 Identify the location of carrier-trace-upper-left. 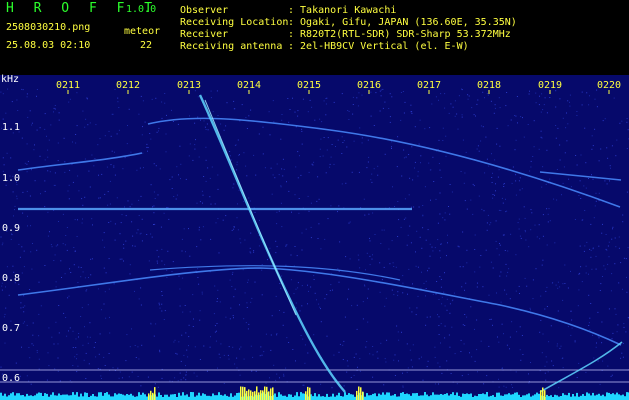
(80, 161).